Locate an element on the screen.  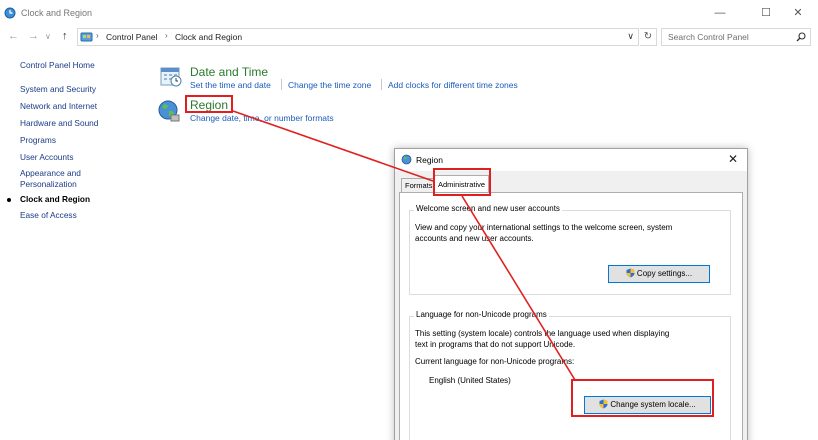
sidebar-item-user-accounts: User Accounts is located at coordinates (47, 157).